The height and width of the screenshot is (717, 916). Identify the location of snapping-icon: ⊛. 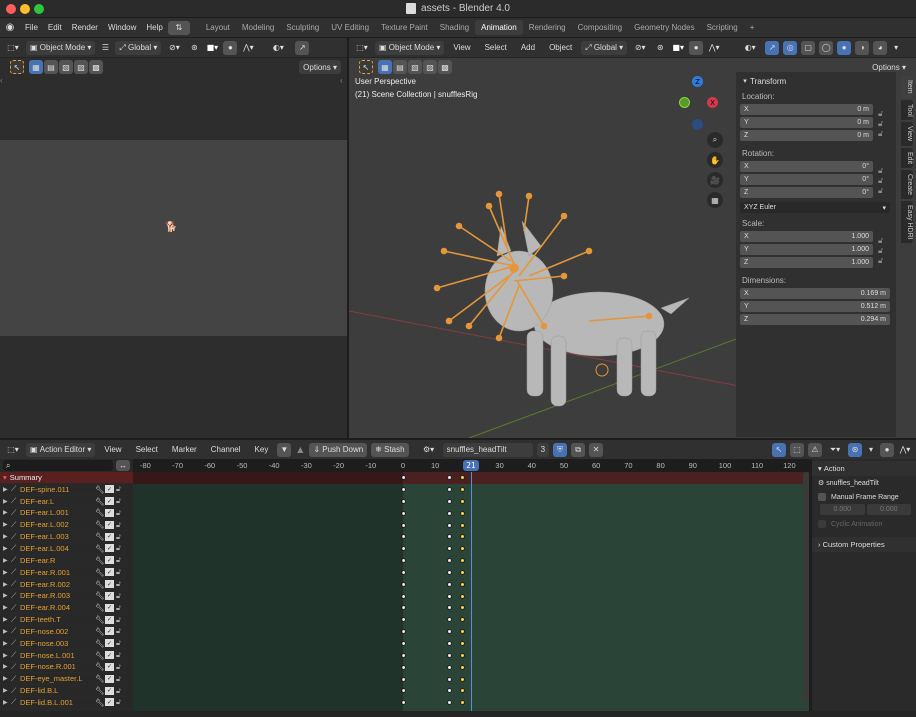
(855, 449).